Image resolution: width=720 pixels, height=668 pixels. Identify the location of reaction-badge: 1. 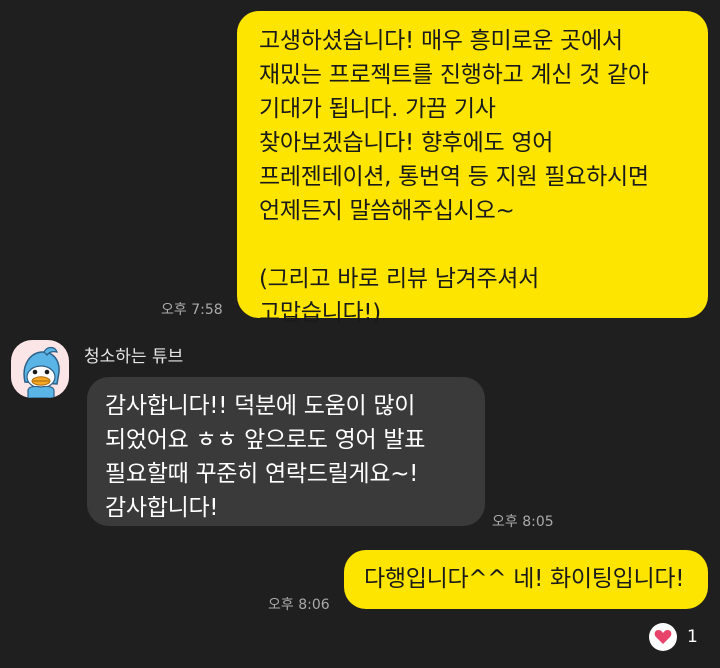
(673, 637).